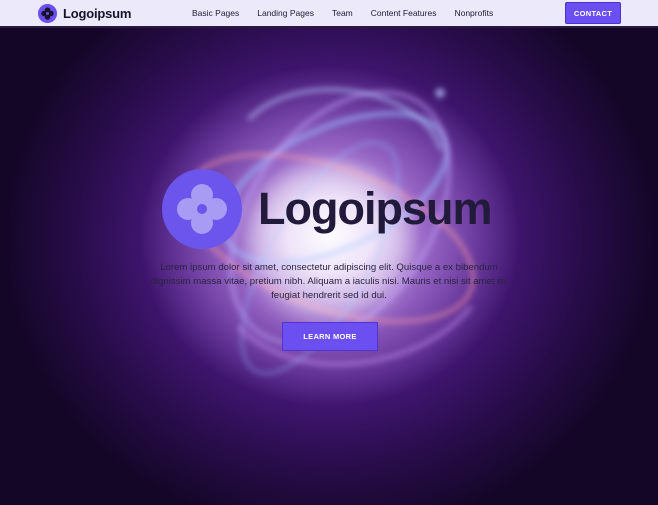  I want to click on contact-button: CONTACT, so click(593, 13).